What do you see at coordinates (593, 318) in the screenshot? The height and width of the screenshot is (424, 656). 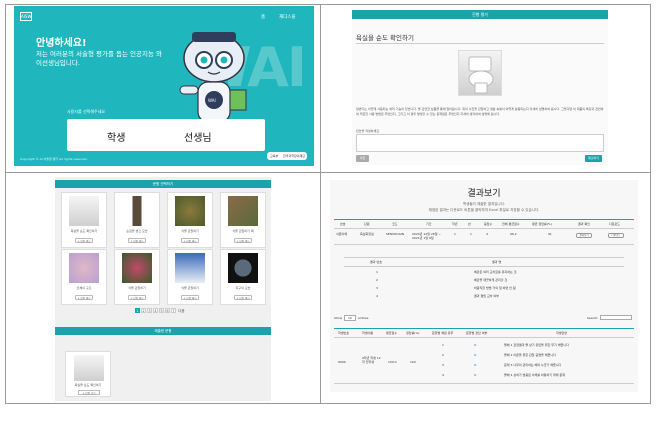 I see `search-label: Search:` at bounding box center [593, 318].